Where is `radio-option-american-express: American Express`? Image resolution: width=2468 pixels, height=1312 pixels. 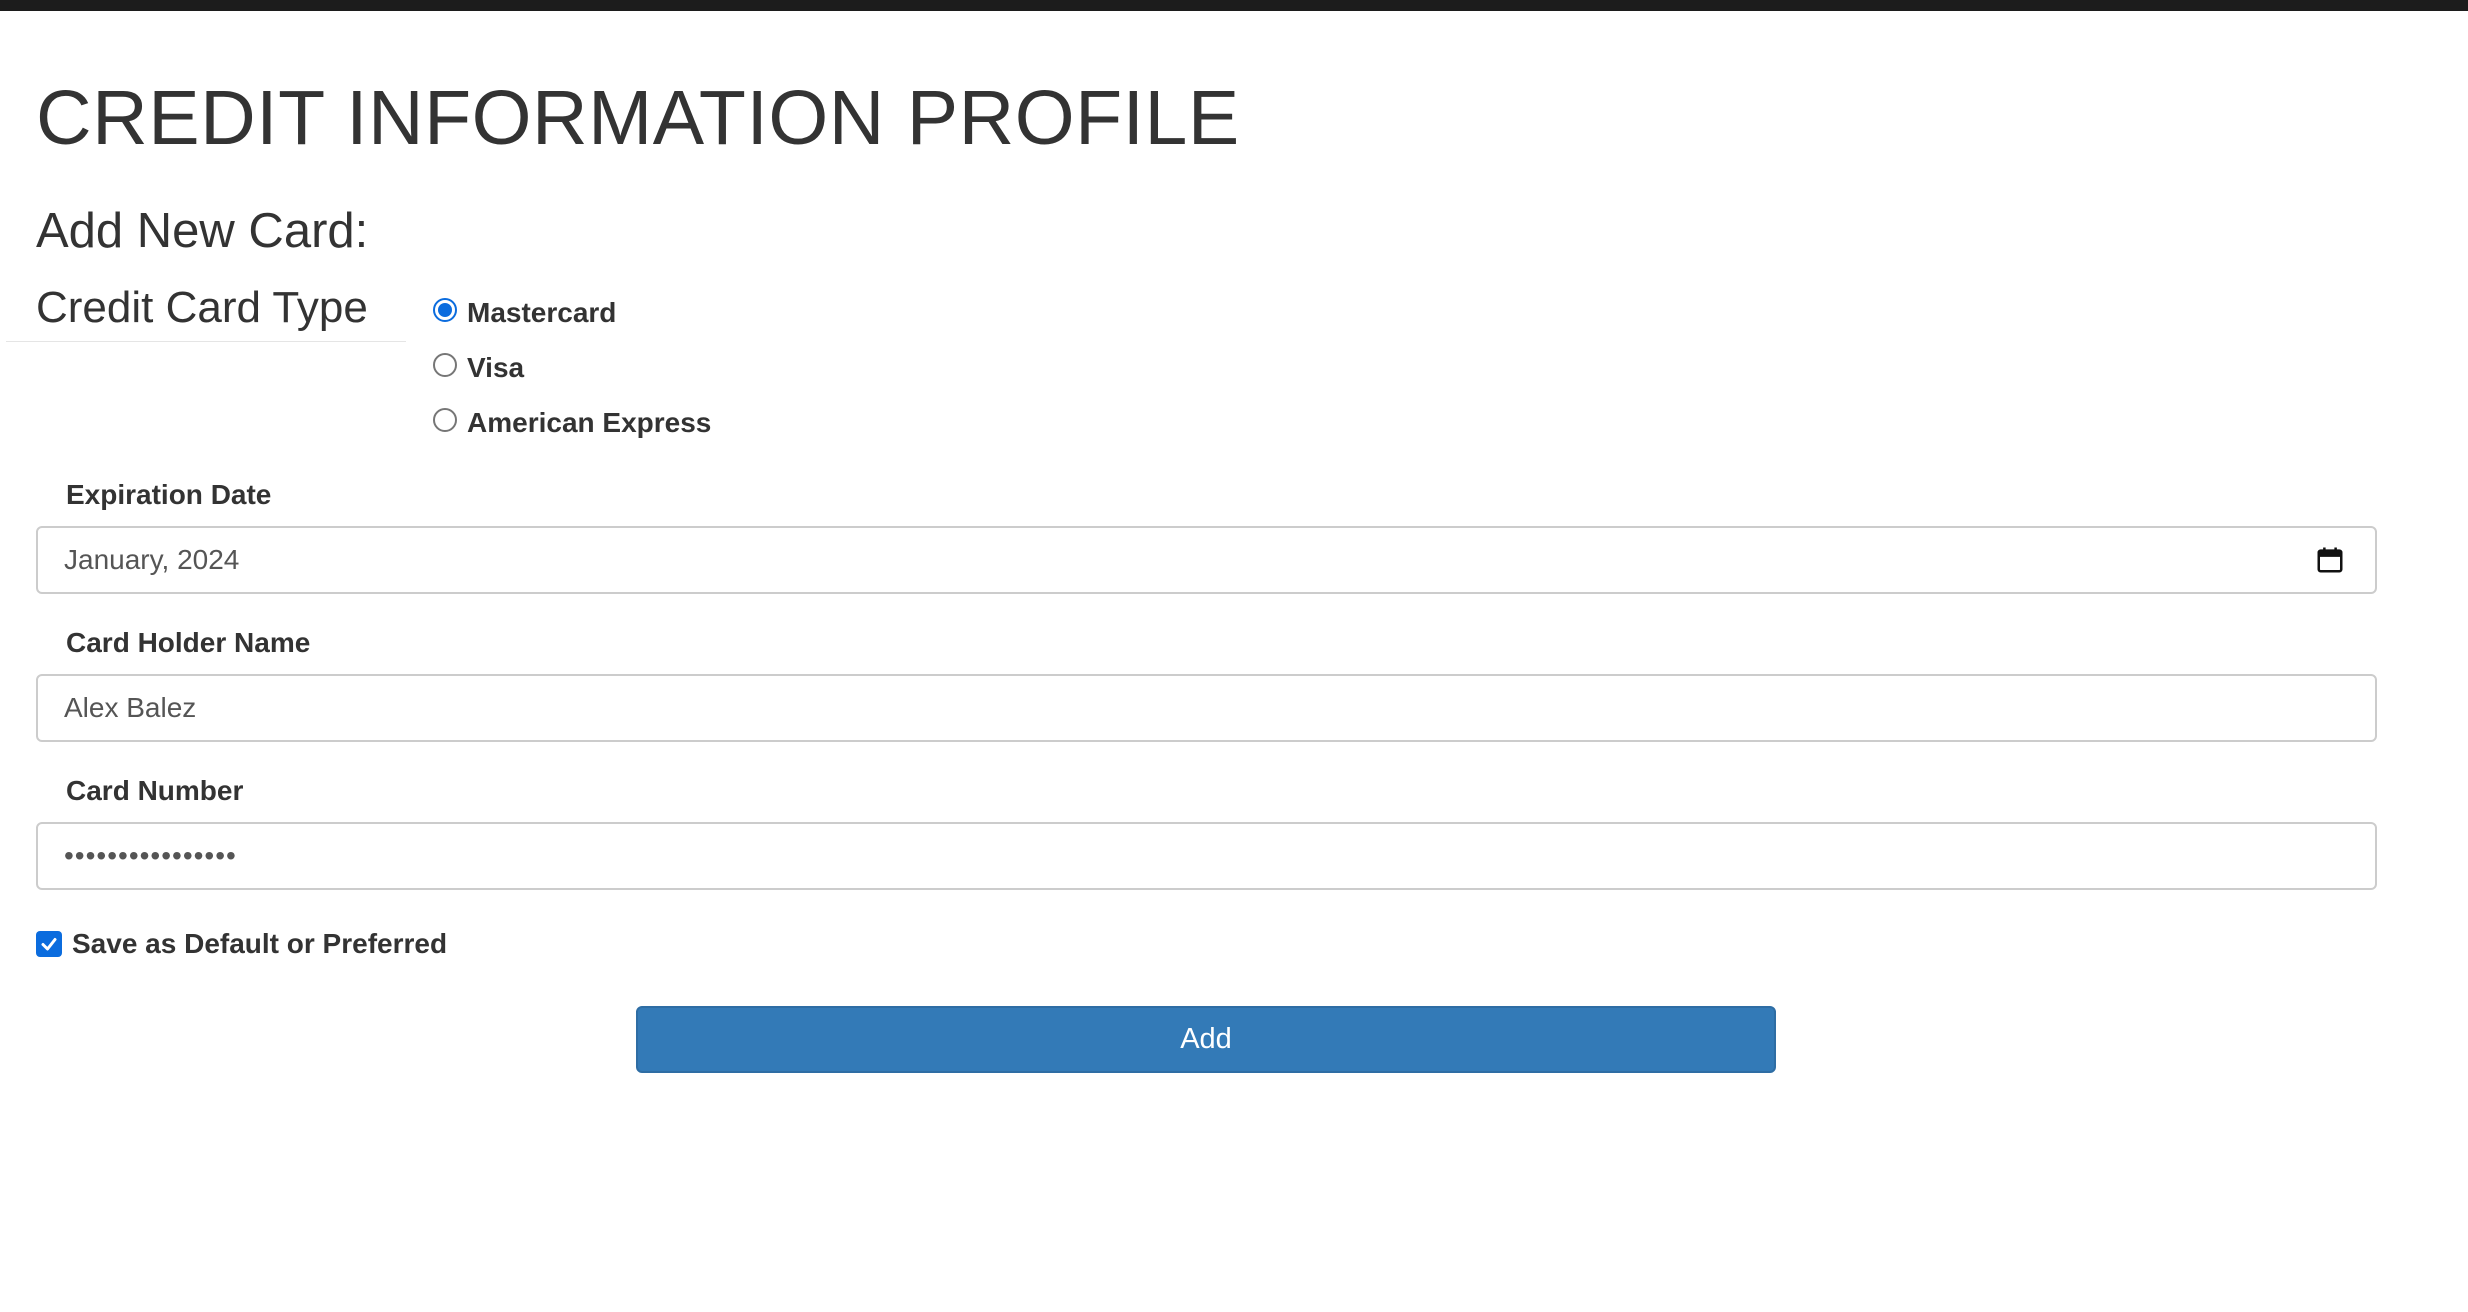
radio-option-american-express: American Express is located at coordinates (572, 422).